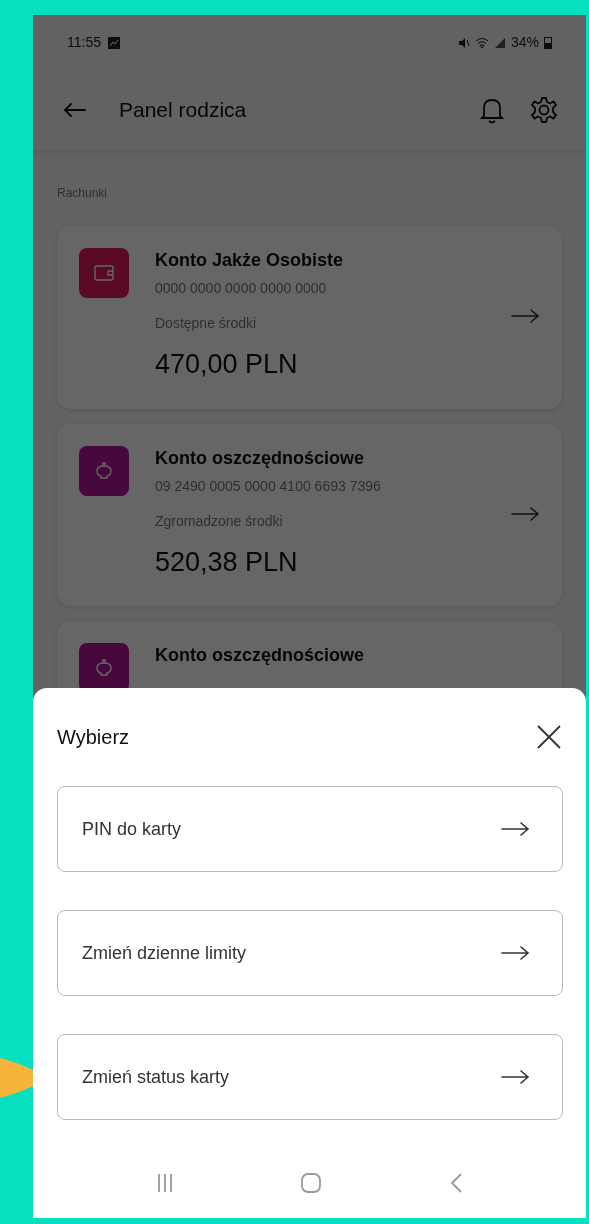 This screenshot has height=1224, width=589. I want to click on wallet-icon, so click(104, 273).